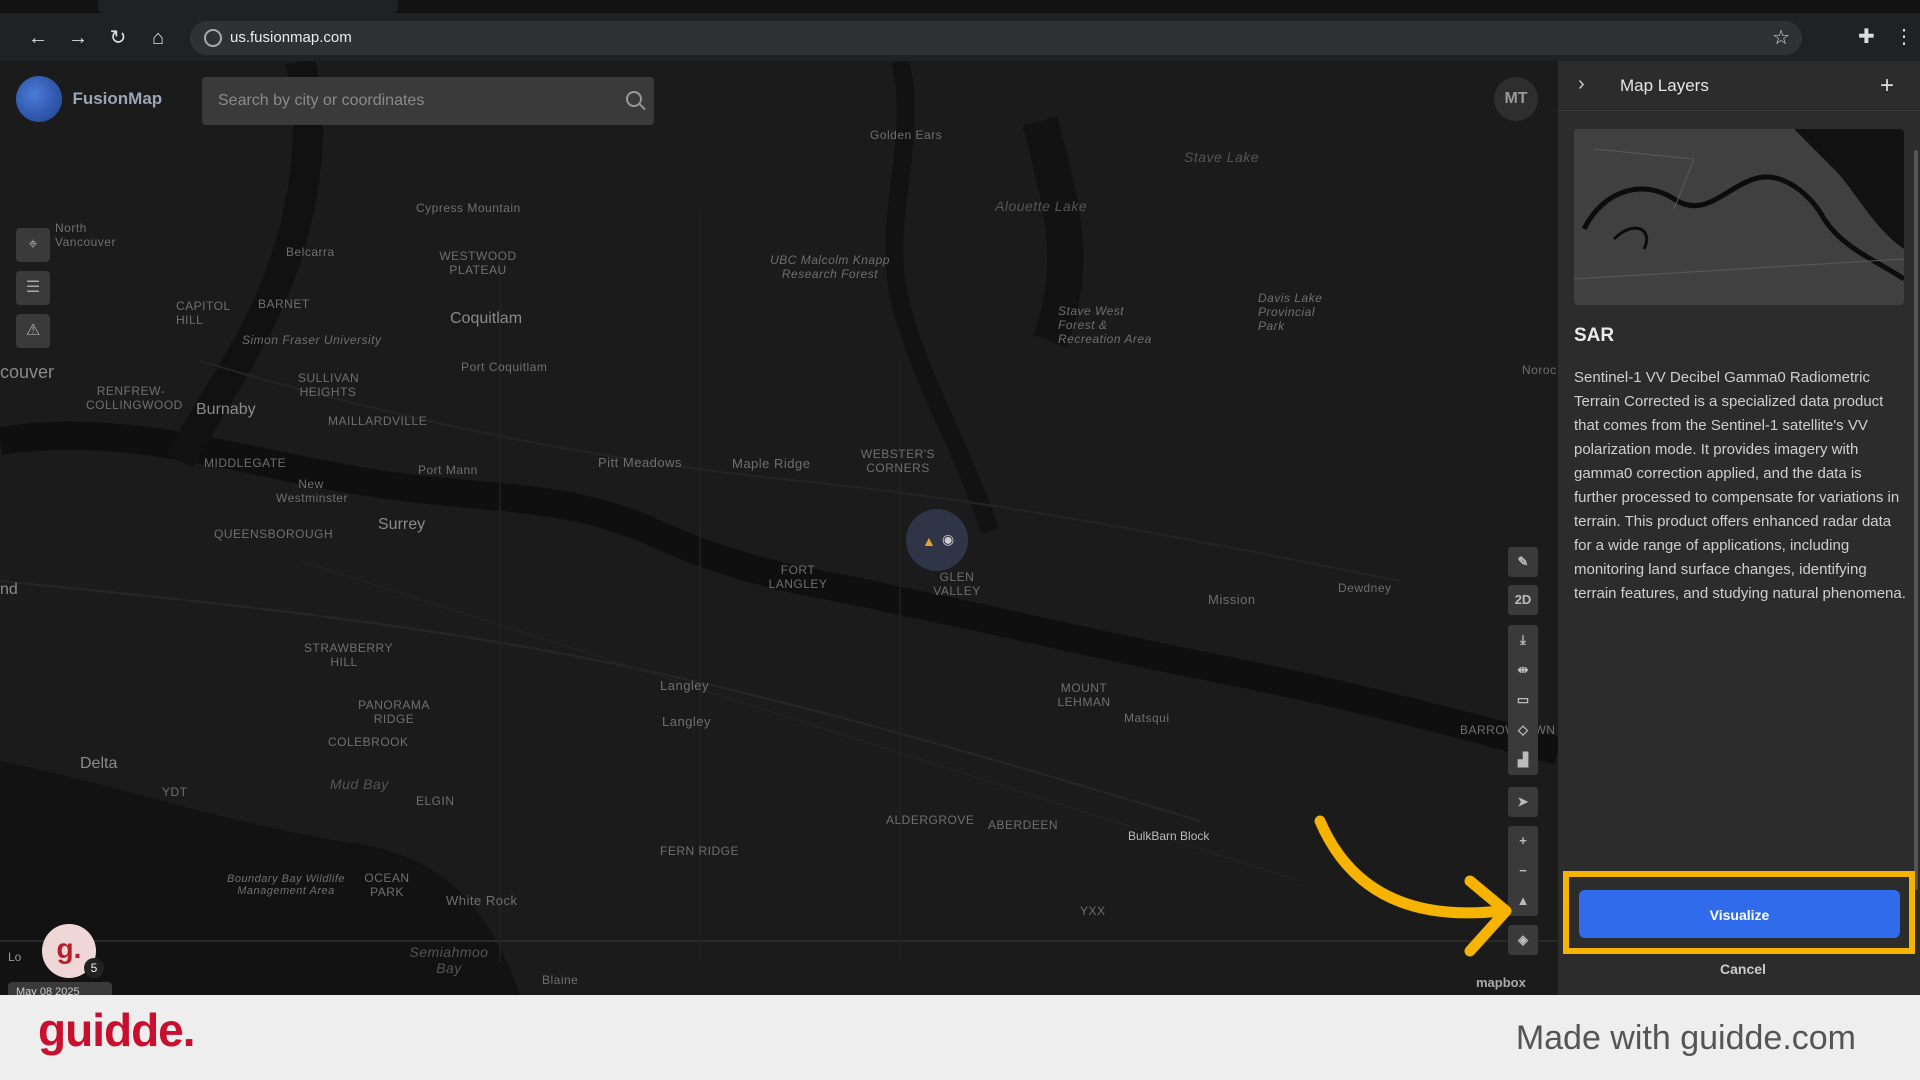 The height and width of the screenshot is (1080, 1920). I want to click on place-label: couver, so click(27, 372).